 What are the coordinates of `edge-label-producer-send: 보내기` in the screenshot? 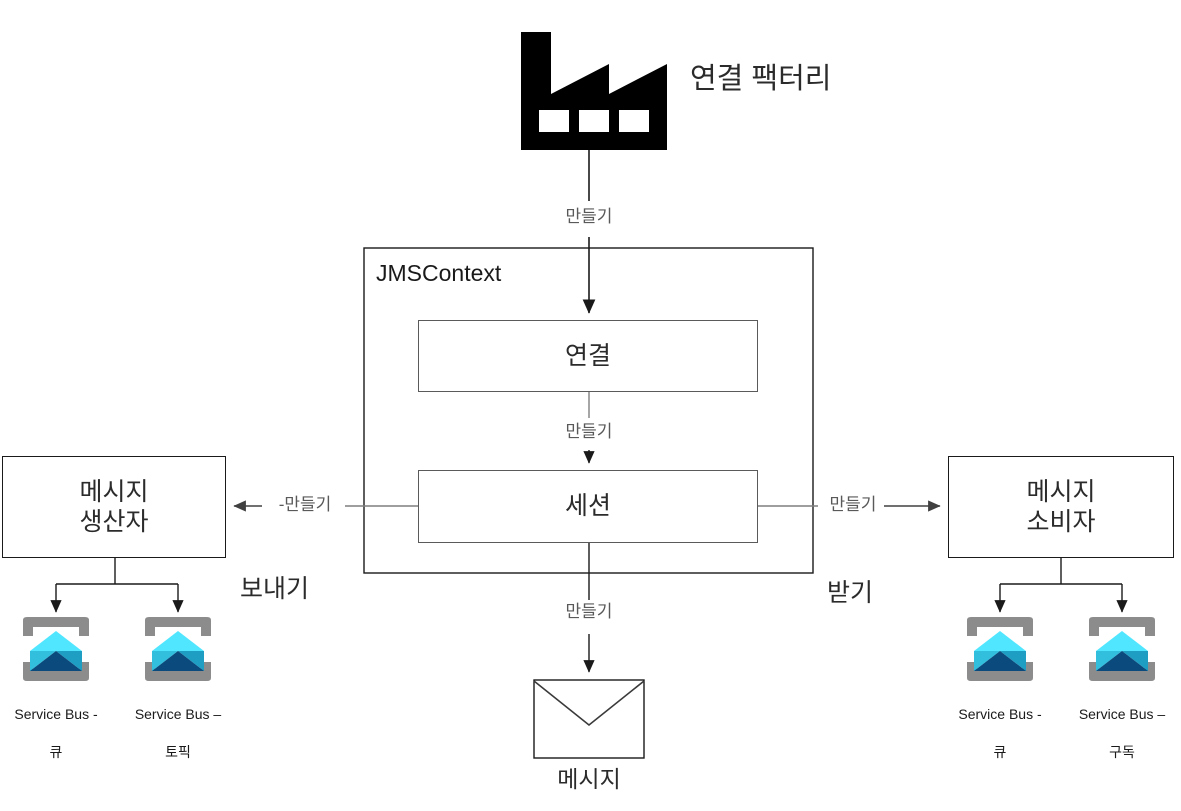 It's located at (275, 589).